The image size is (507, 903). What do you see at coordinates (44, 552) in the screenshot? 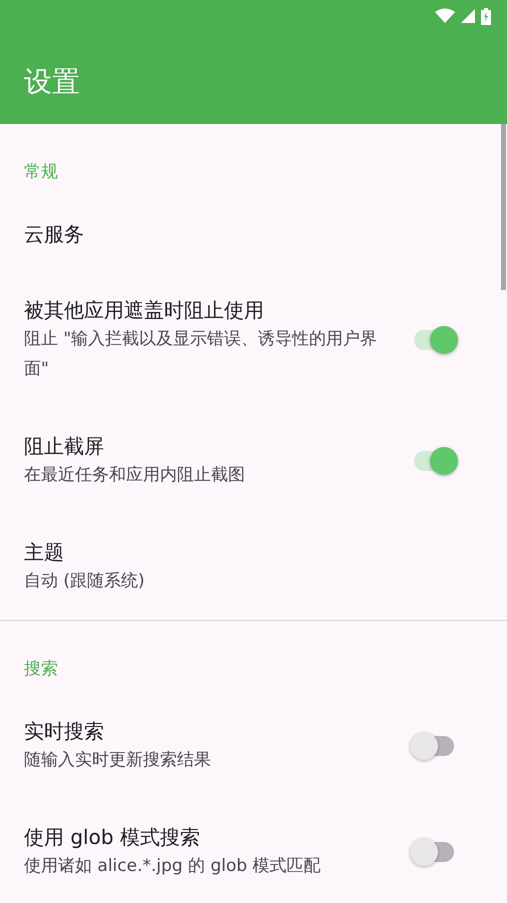
I see `setting-title: 主题` at bounding box center [44, 552].